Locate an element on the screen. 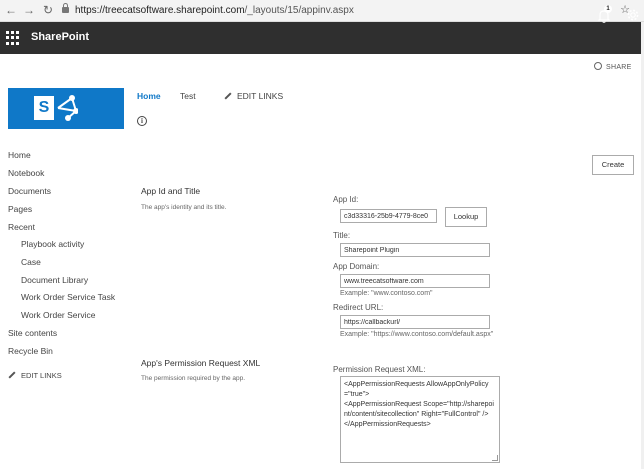  section-title-permission: App's Permission Request XML is located at coordinates (201, 363).